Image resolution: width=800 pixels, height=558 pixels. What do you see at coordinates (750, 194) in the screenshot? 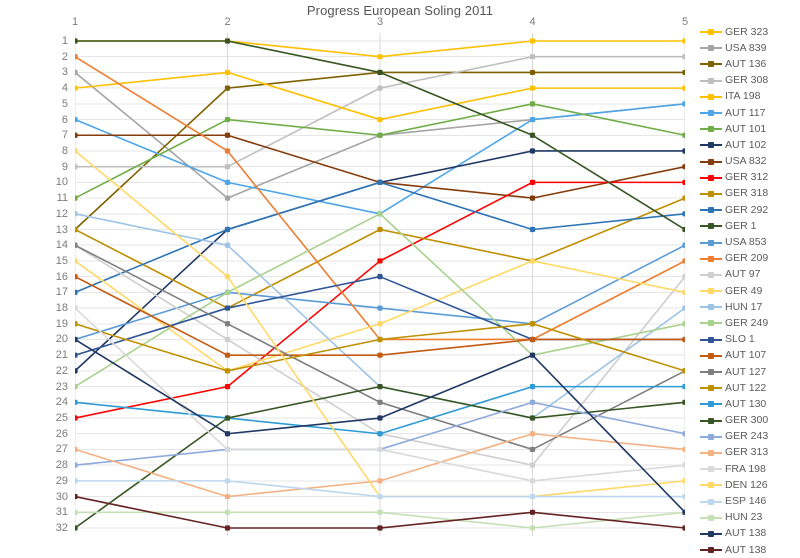
I see `legend-item: GER 318` at bounding box center [750, 194].